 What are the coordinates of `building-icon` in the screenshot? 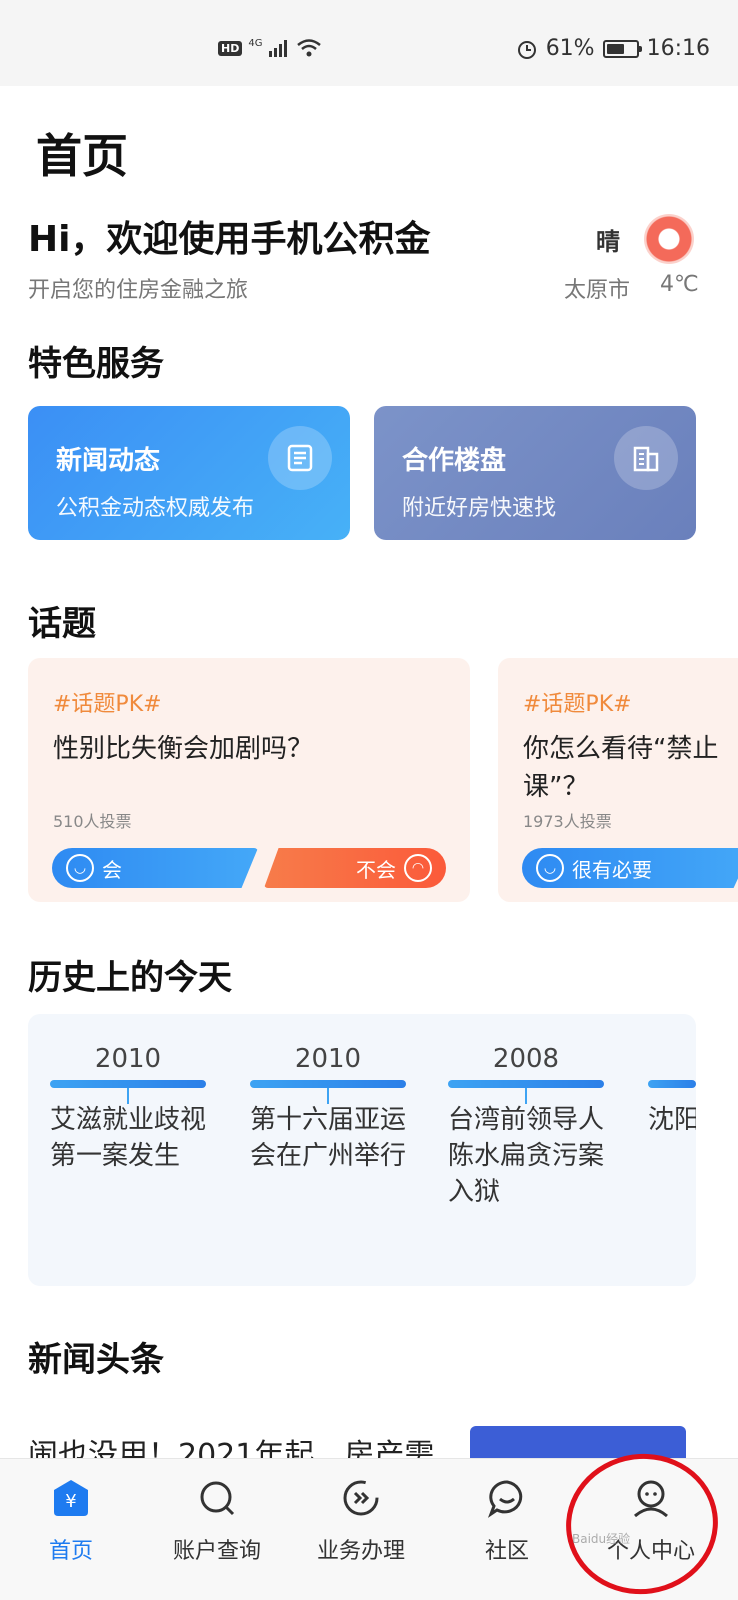 It's located at (646, 458).